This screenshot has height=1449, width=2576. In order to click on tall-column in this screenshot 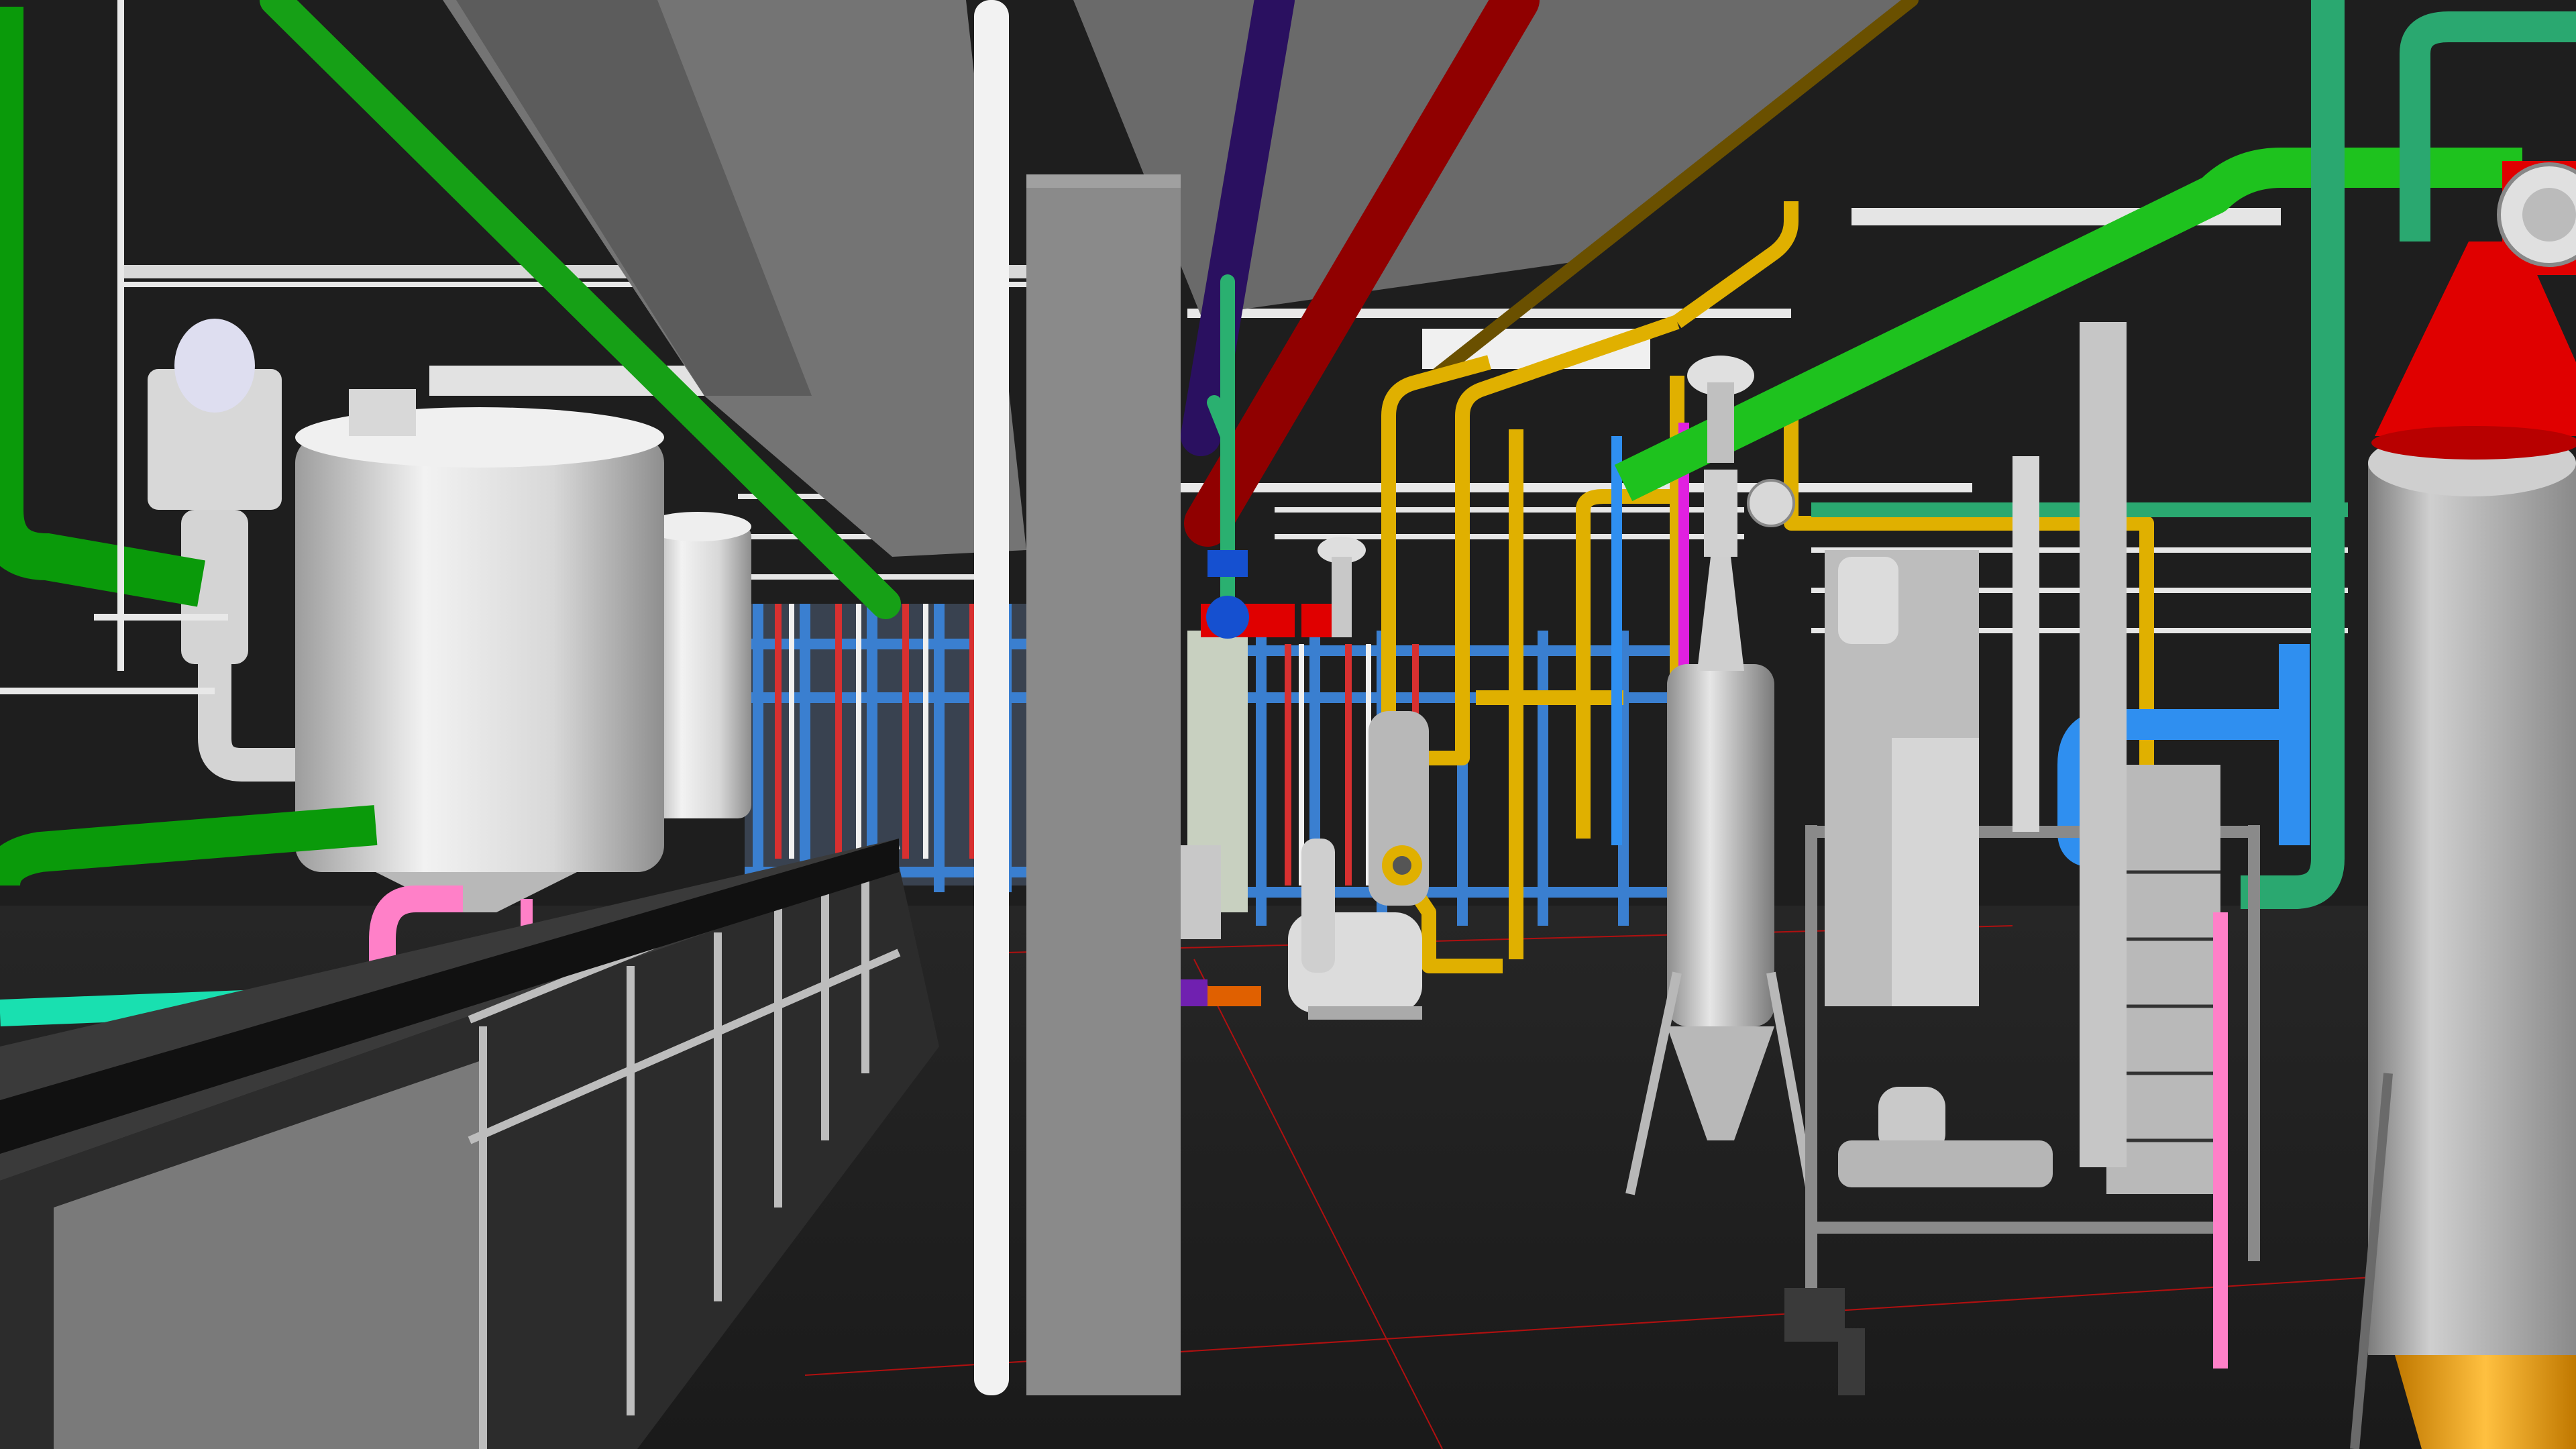, I will do `click(2103, 744)`.